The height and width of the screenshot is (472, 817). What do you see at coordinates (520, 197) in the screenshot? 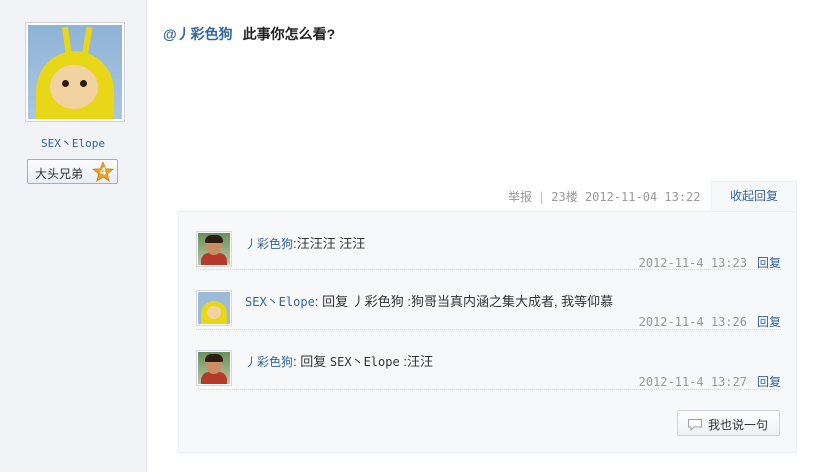
I see `report-link: 举报` at bounding box center [520, 197].